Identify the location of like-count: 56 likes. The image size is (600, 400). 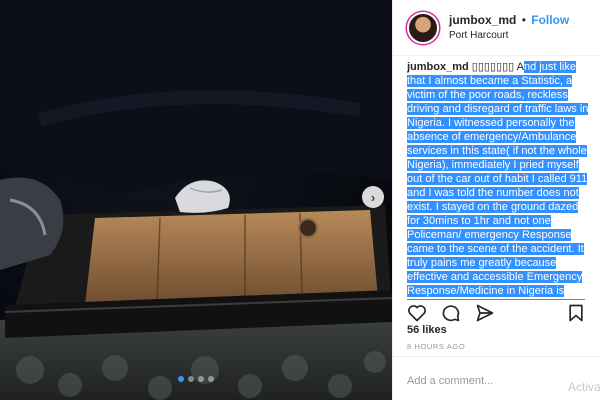
(427, 330).